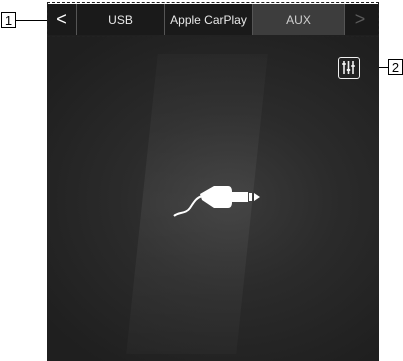  I want to click on equalizer-icon, so click(348, 67).